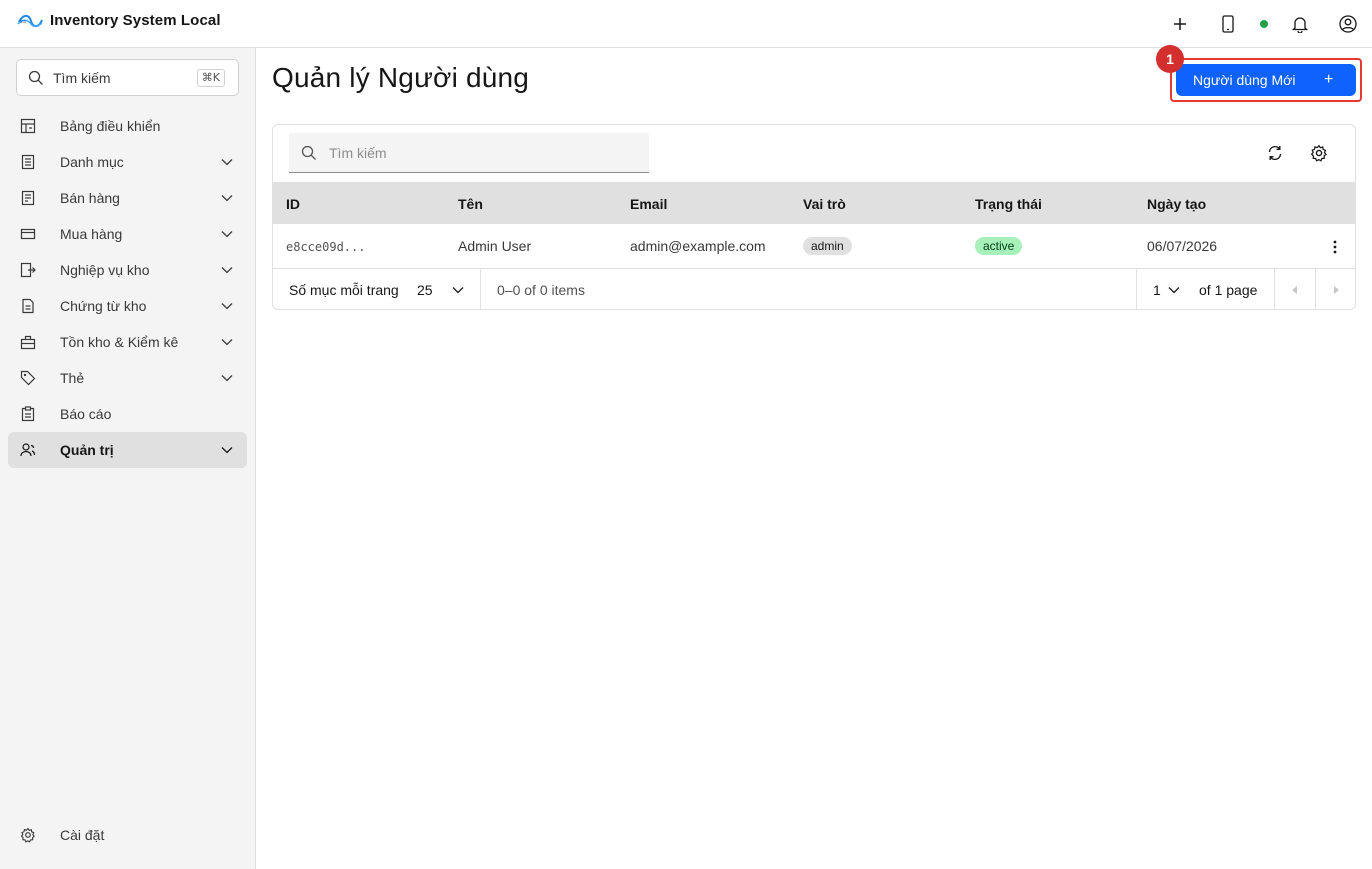 The width and height of the screenshot is (1372, 869). What do you see at coordinates (469, 153) in the screenshot?
I see `table-search-input: Tìm kiếm` at bounding box center [469, 153].